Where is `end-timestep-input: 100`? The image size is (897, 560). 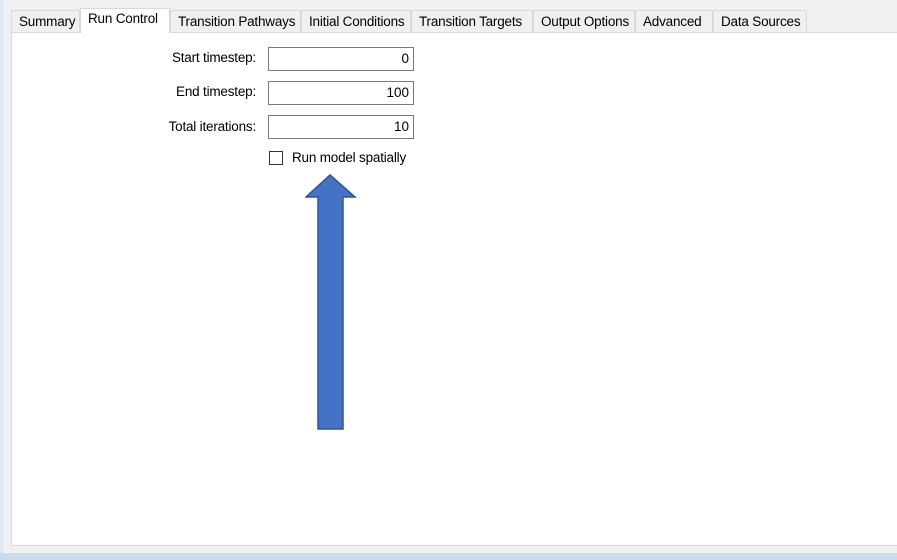 end-timestep-input: 100 is located at coordinates (341, 93).